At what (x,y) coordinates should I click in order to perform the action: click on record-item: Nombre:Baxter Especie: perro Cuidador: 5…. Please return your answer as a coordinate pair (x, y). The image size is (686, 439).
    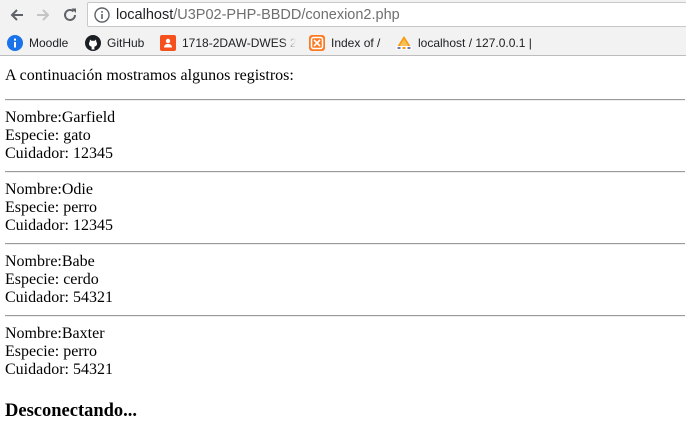
    Looking at the image, I should click on (59, 352).